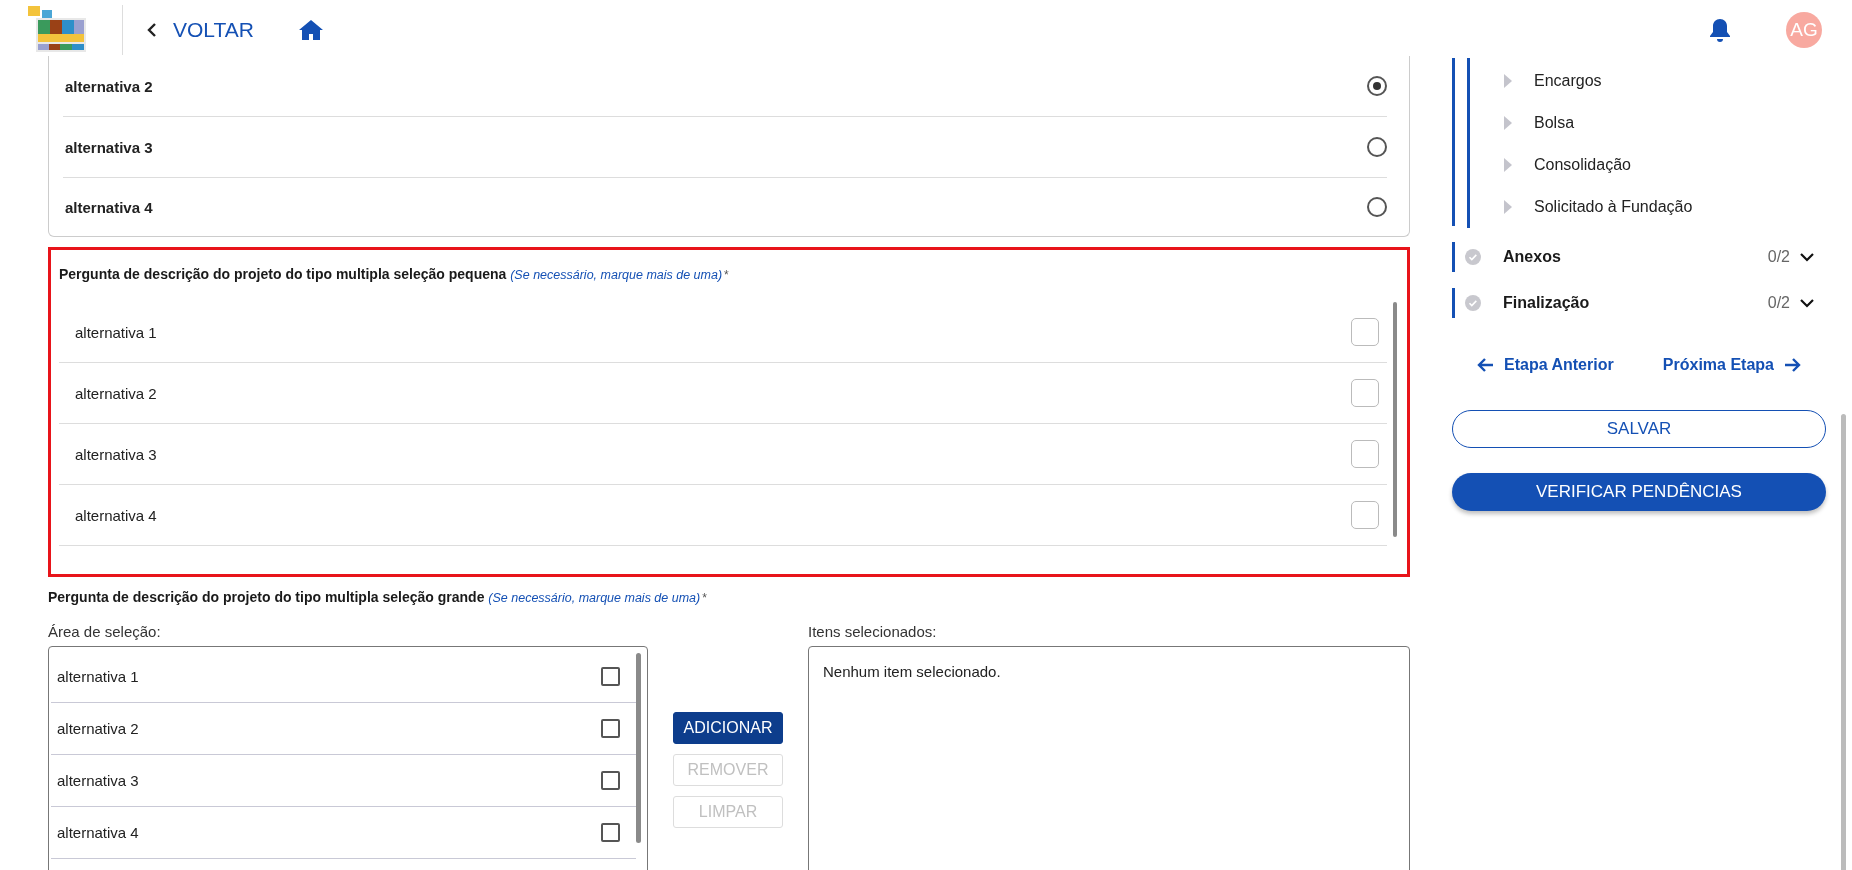 The width and height of the screenshot is (1852, 870). I want to click on step-item: Encargos, so click(1568, 81).